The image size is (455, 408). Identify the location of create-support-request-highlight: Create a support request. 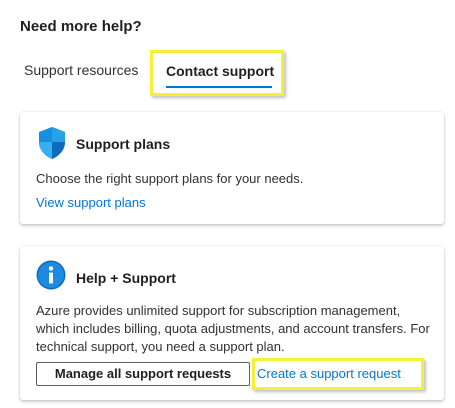
(338, 374).